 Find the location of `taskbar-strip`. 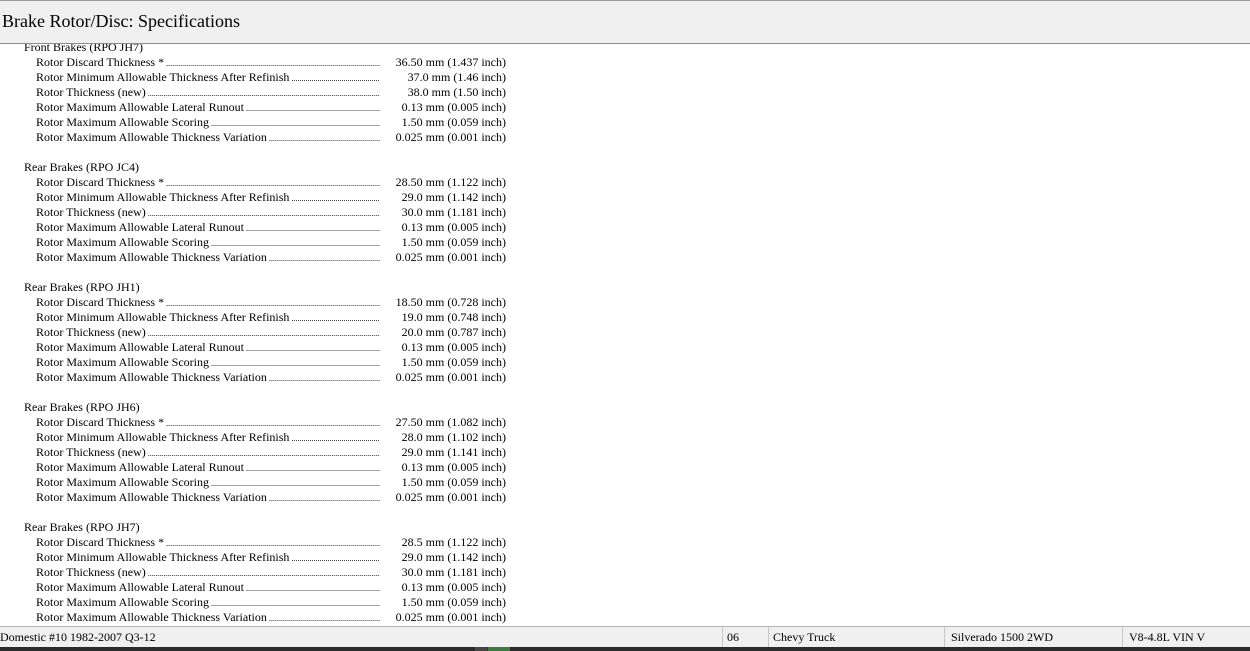

taskbar-strip is located at coordinates (625, 649).